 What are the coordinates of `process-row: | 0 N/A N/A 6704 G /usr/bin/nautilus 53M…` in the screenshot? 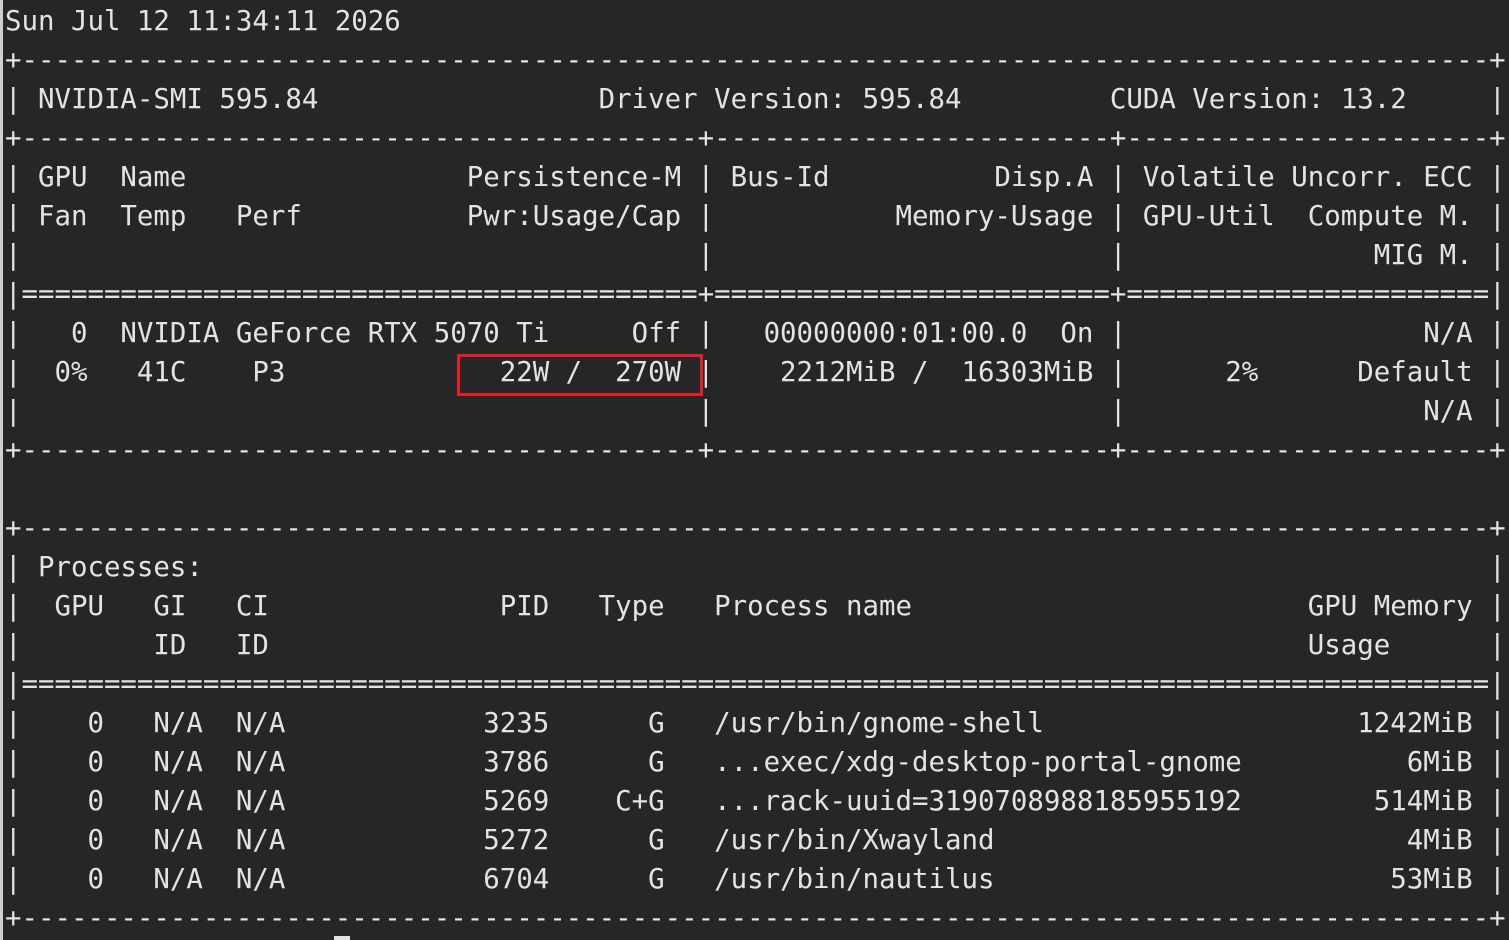 It's located at (755, 879).